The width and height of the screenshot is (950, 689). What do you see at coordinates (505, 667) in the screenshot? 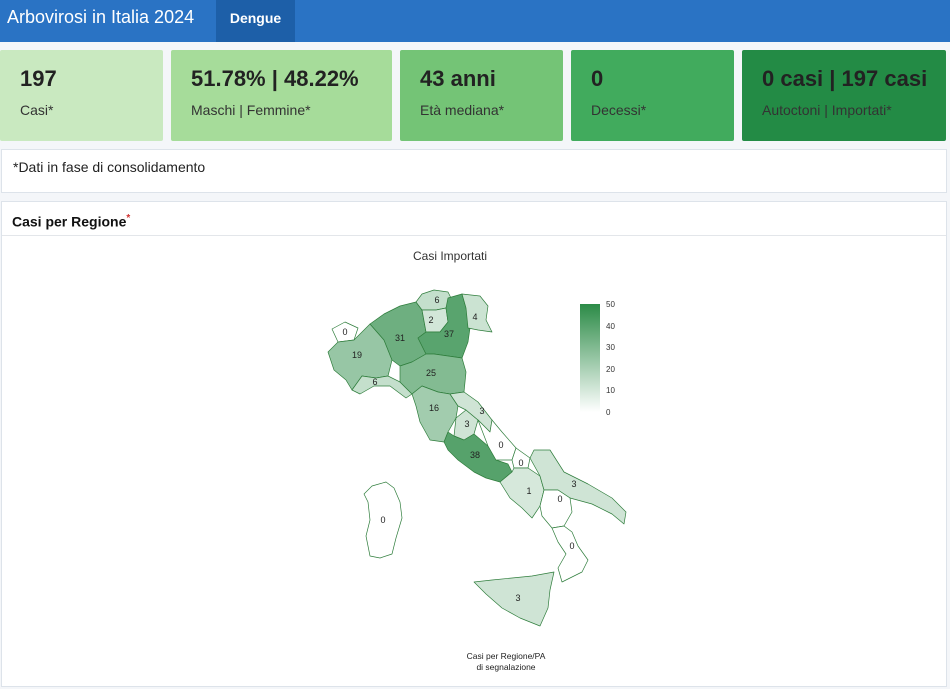
I see `map-caption-line2: di segnalazione` at bounding box center [505, 667].